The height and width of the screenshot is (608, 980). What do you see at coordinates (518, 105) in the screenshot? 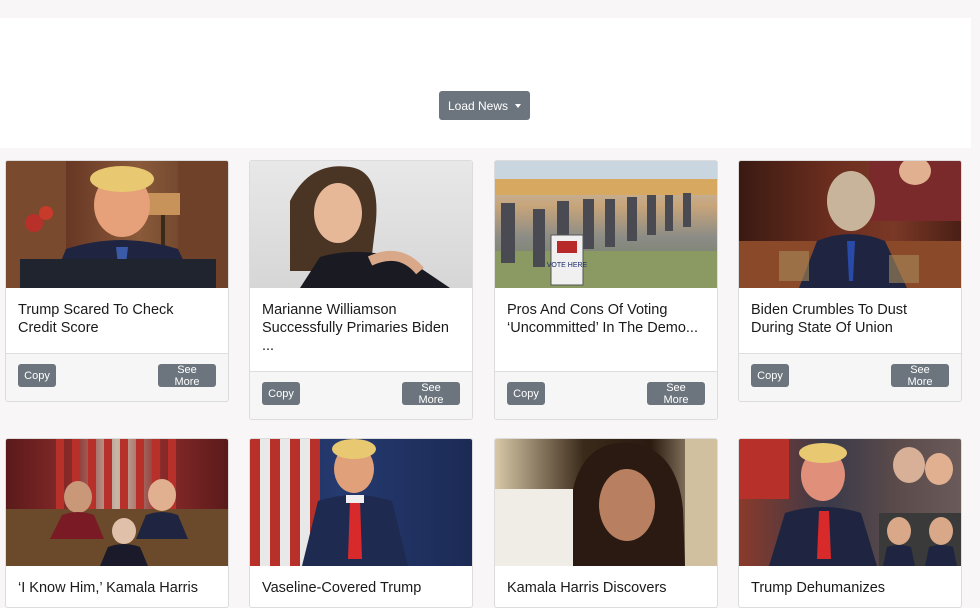
I see `caret-down-icon` at bounding box center [518, 105].